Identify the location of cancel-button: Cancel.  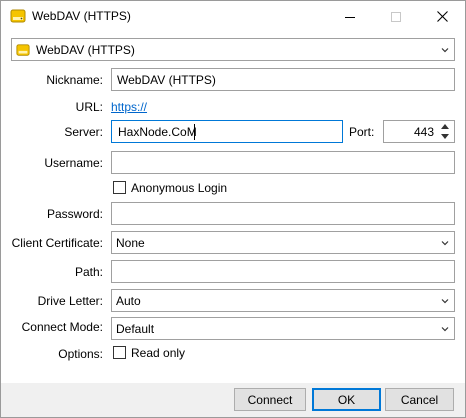
(419, 399).